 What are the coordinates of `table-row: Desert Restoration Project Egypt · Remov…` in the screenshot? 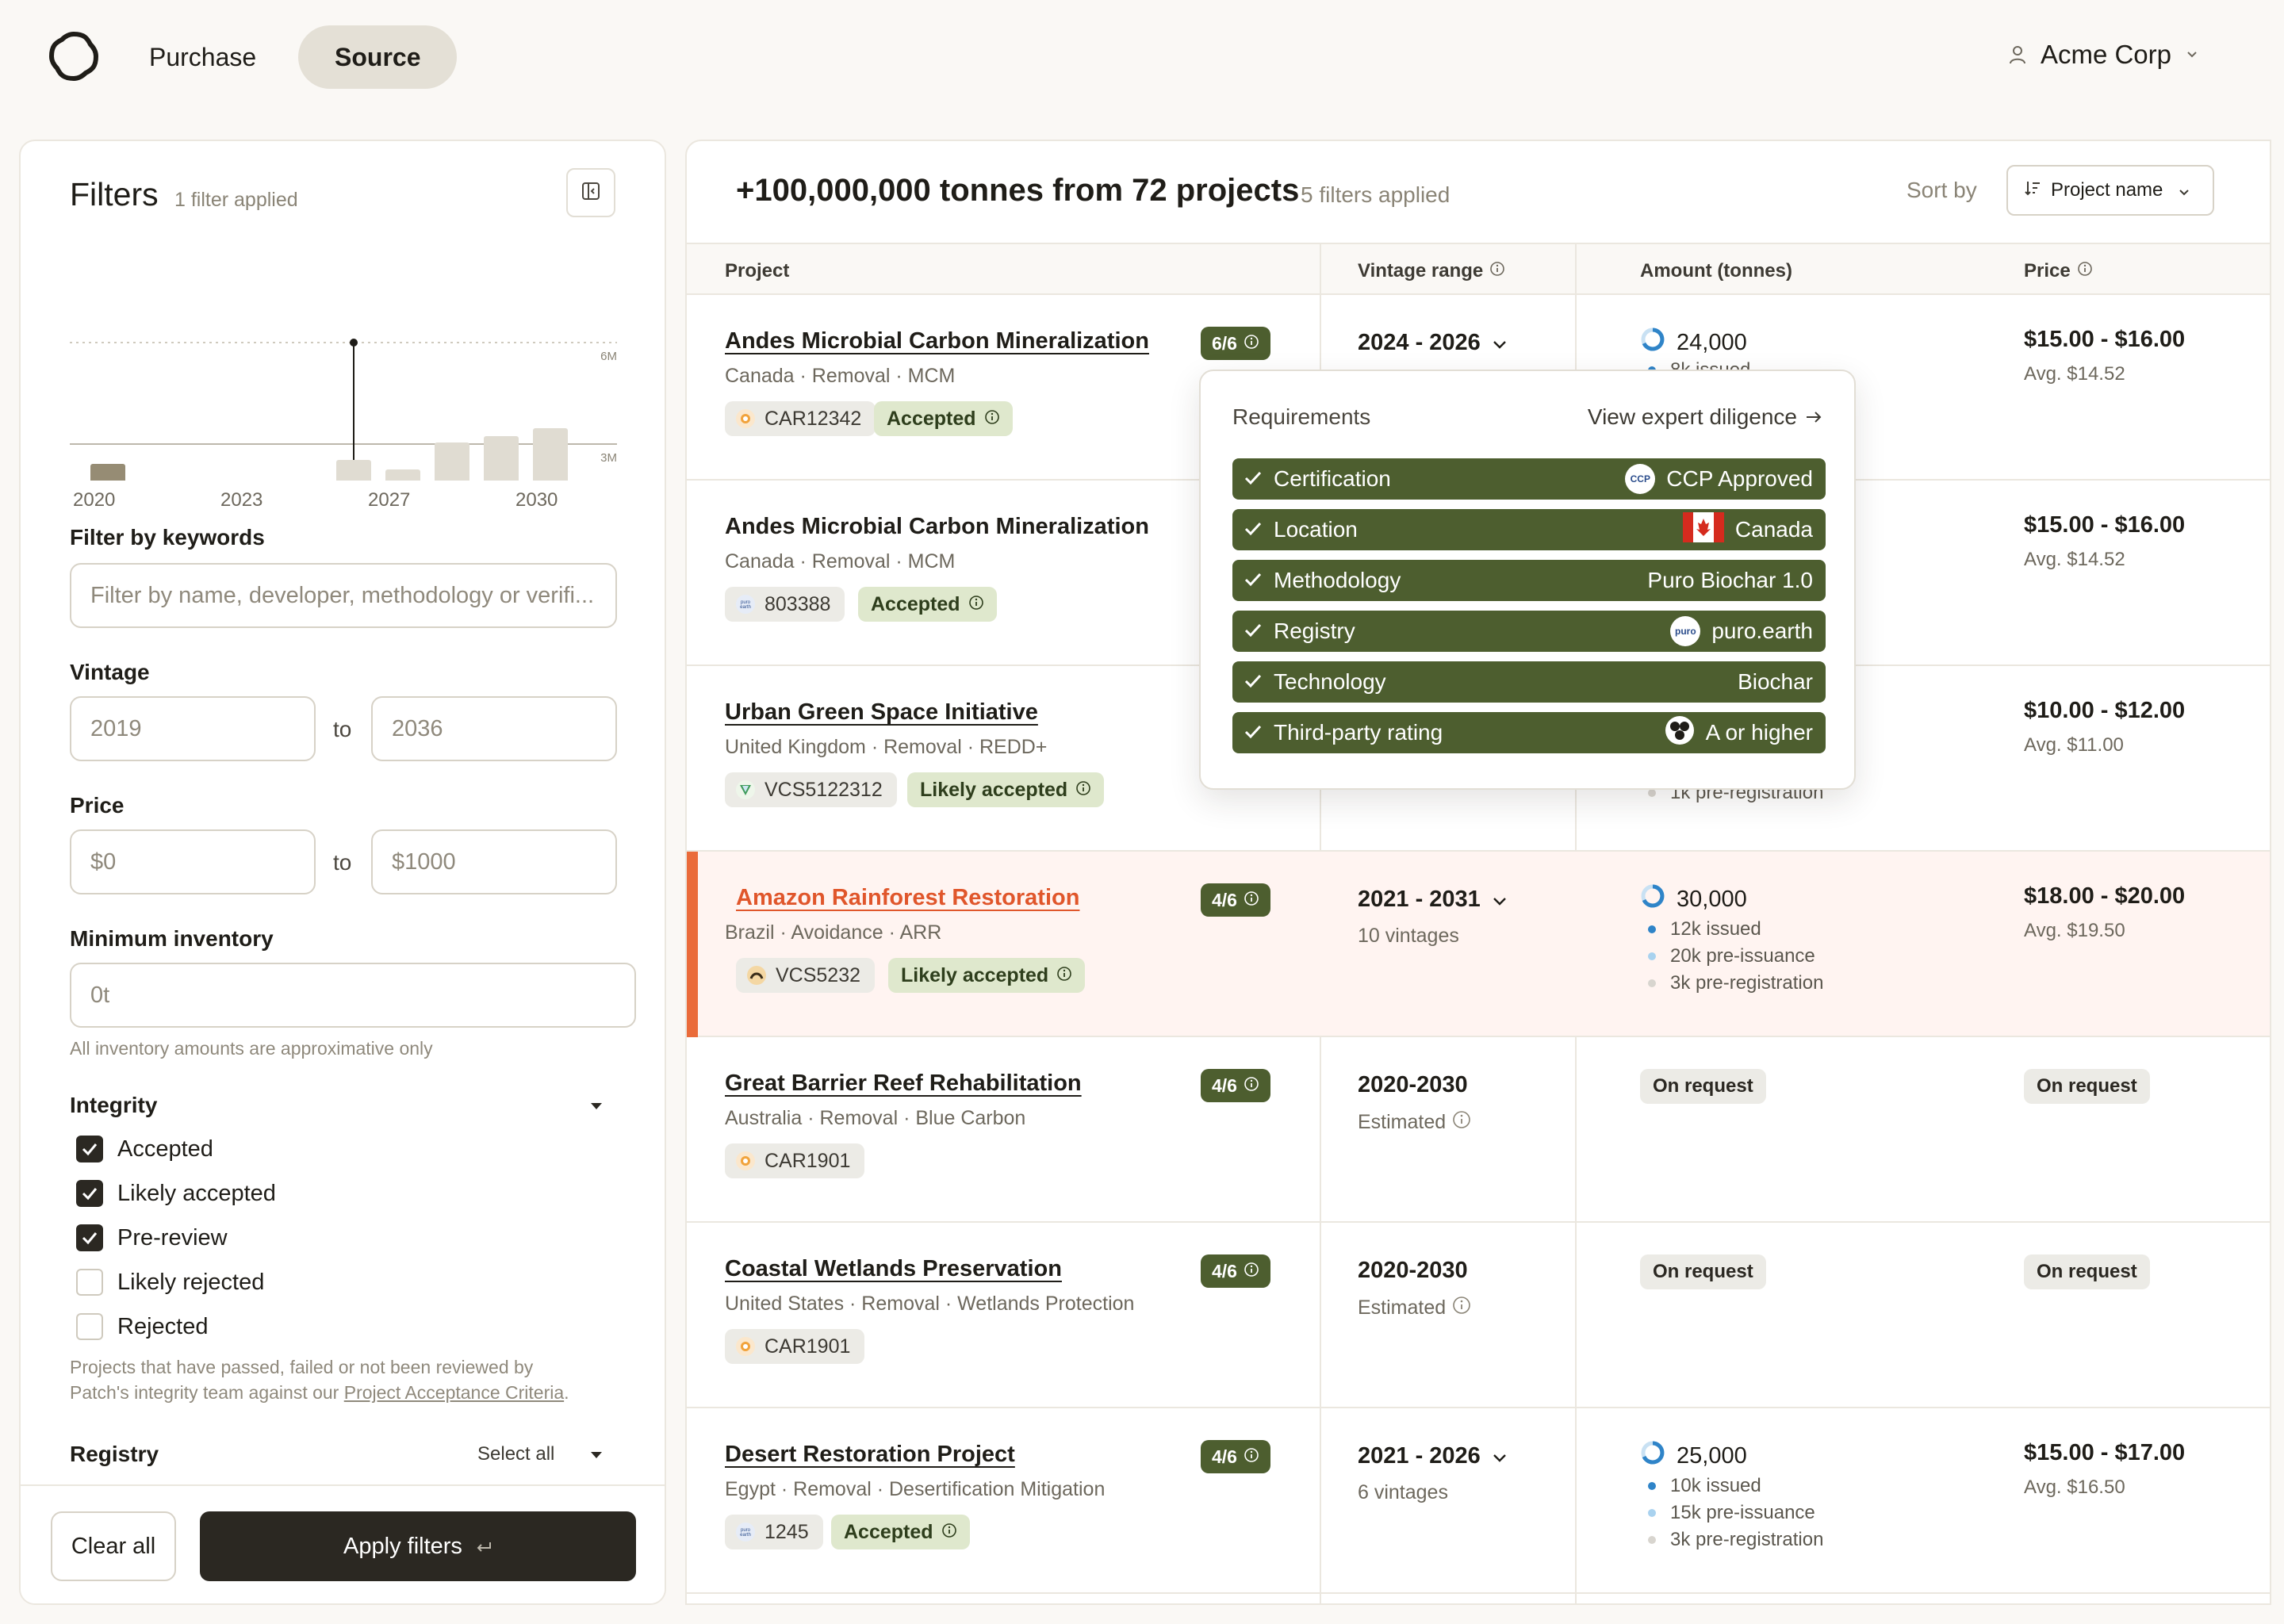 It's located at (1478, 1501).